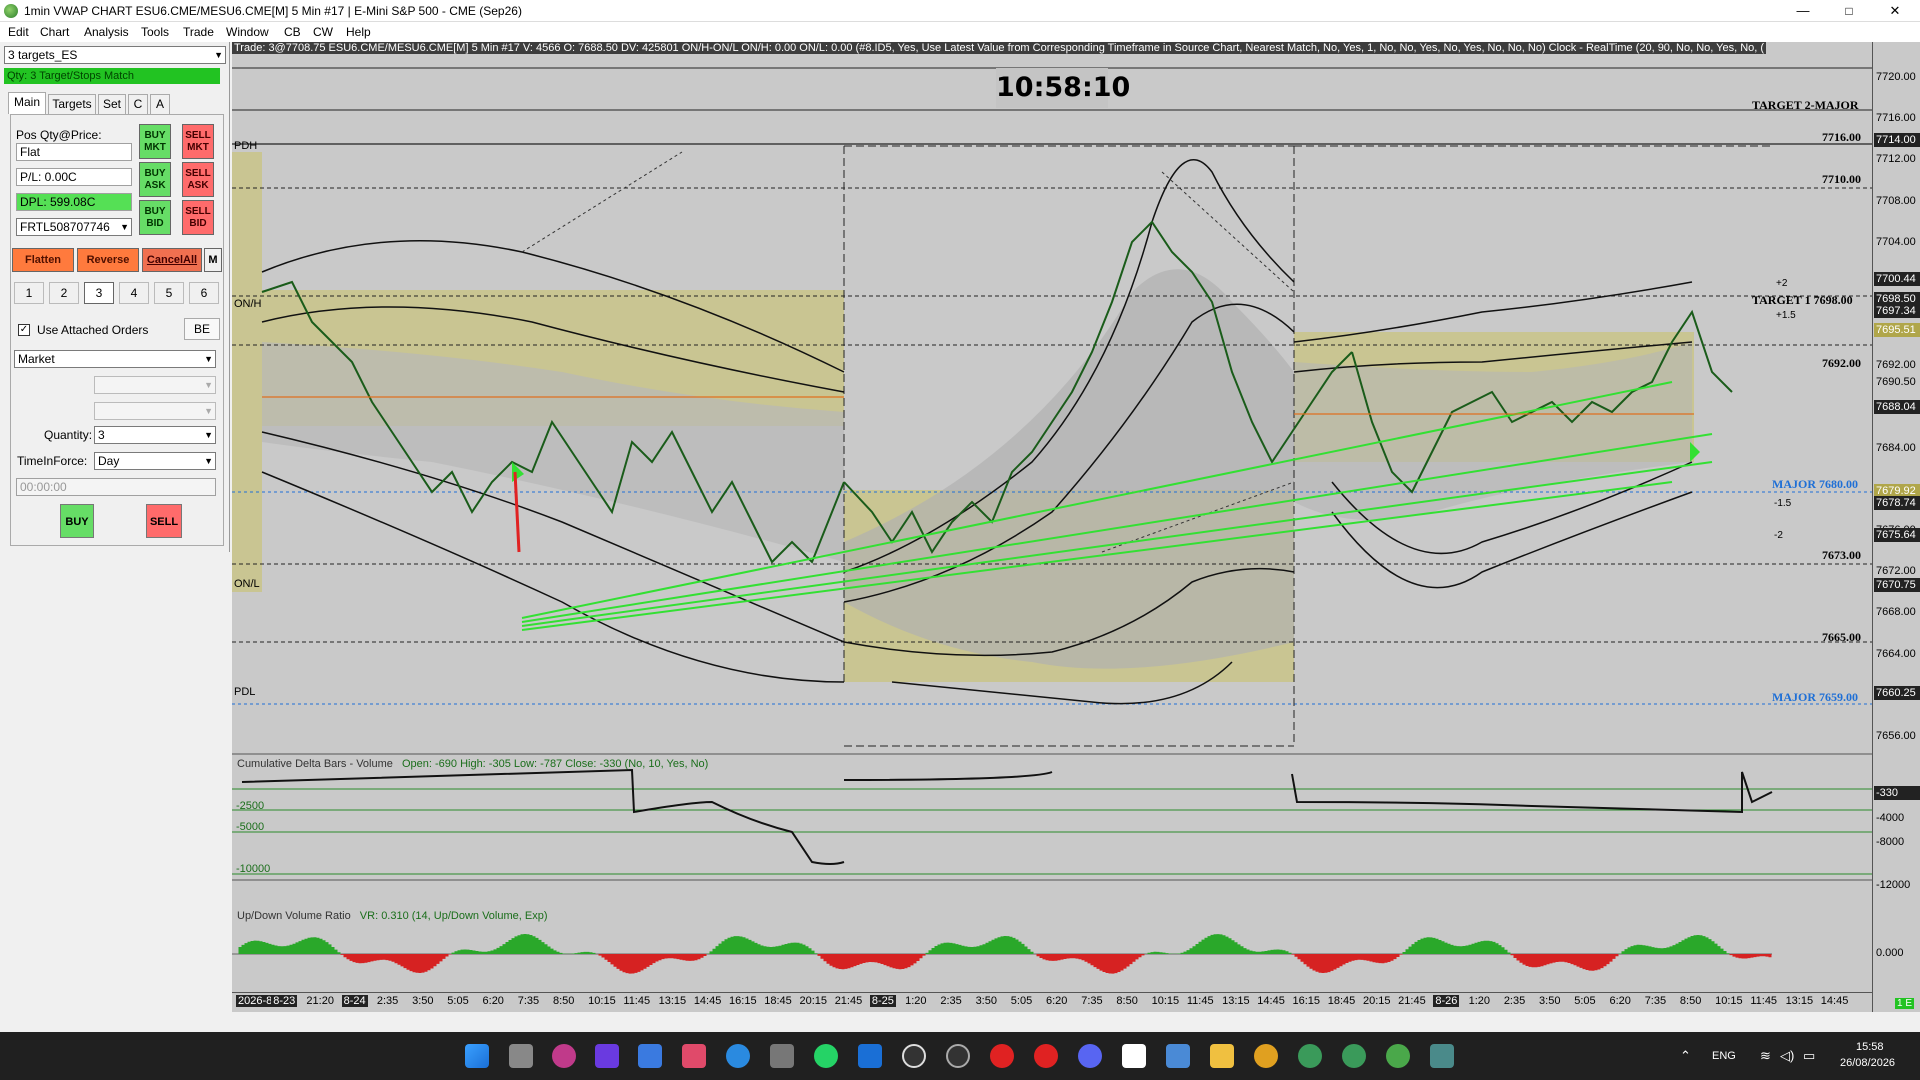 The image size is (1920, 1080). Describe the element at coordinates (782, 1056) in the screenshot. I see `cloud-icon` at that location.